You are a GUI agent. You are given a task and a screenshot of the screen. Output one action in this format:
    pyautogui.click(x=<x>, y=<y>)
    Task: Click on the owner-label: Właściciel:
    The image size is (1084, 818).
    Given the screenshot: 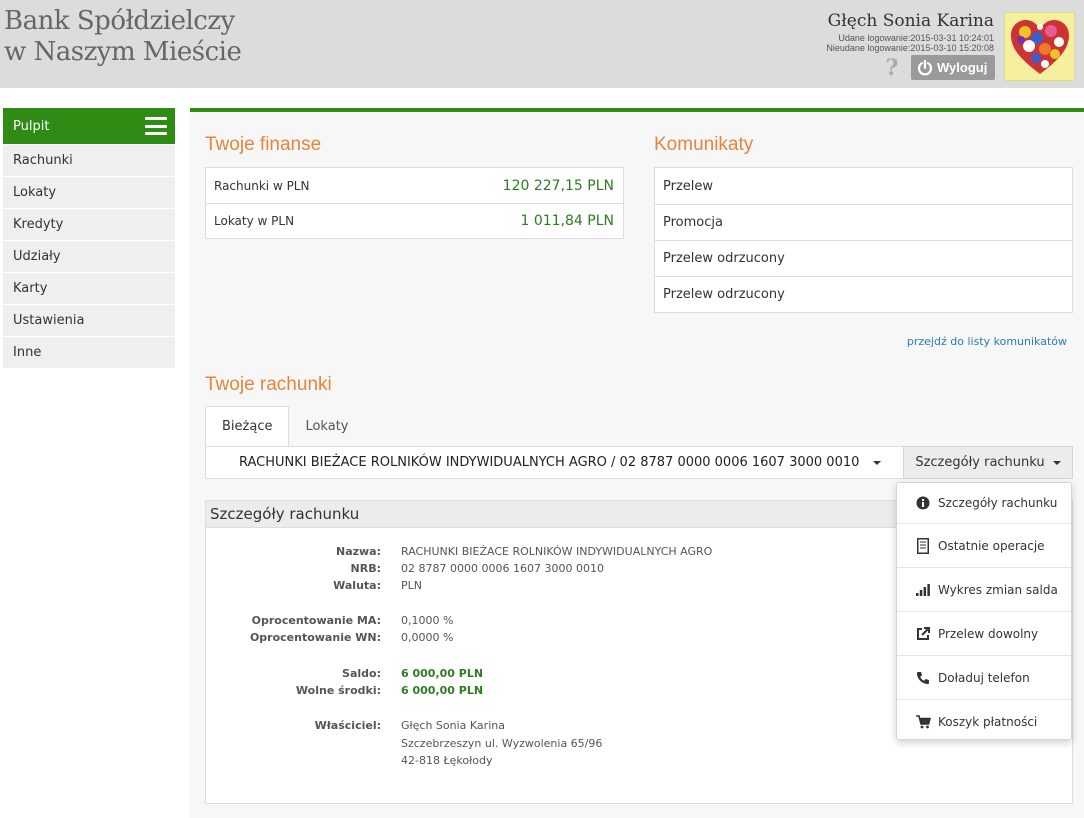 What is the action you would take?
    pyautogui.click(x=347, y=725)
    